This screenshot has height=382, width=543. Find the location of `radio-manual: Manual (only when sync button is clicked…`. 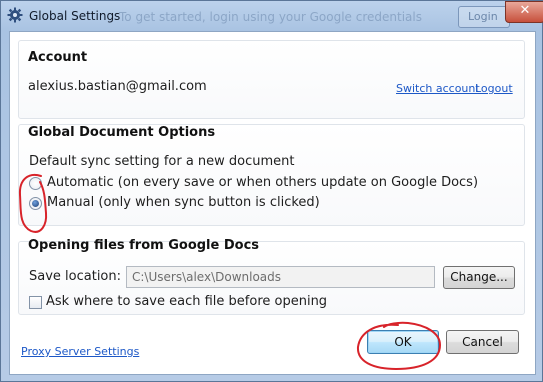

radio-manual: Manual (only when sync button is clicked… is located at coordinates (244, 203).